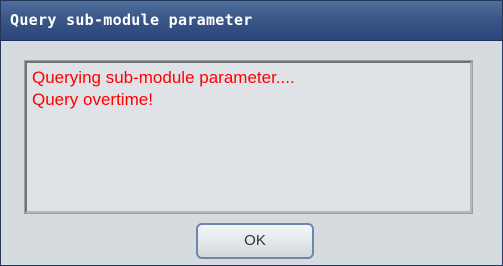 The image size is (503, 266). Describe the element at coordinates (131, 20) in the screenshot. I see `dialog-title: Query sub-module parameter` at that location.